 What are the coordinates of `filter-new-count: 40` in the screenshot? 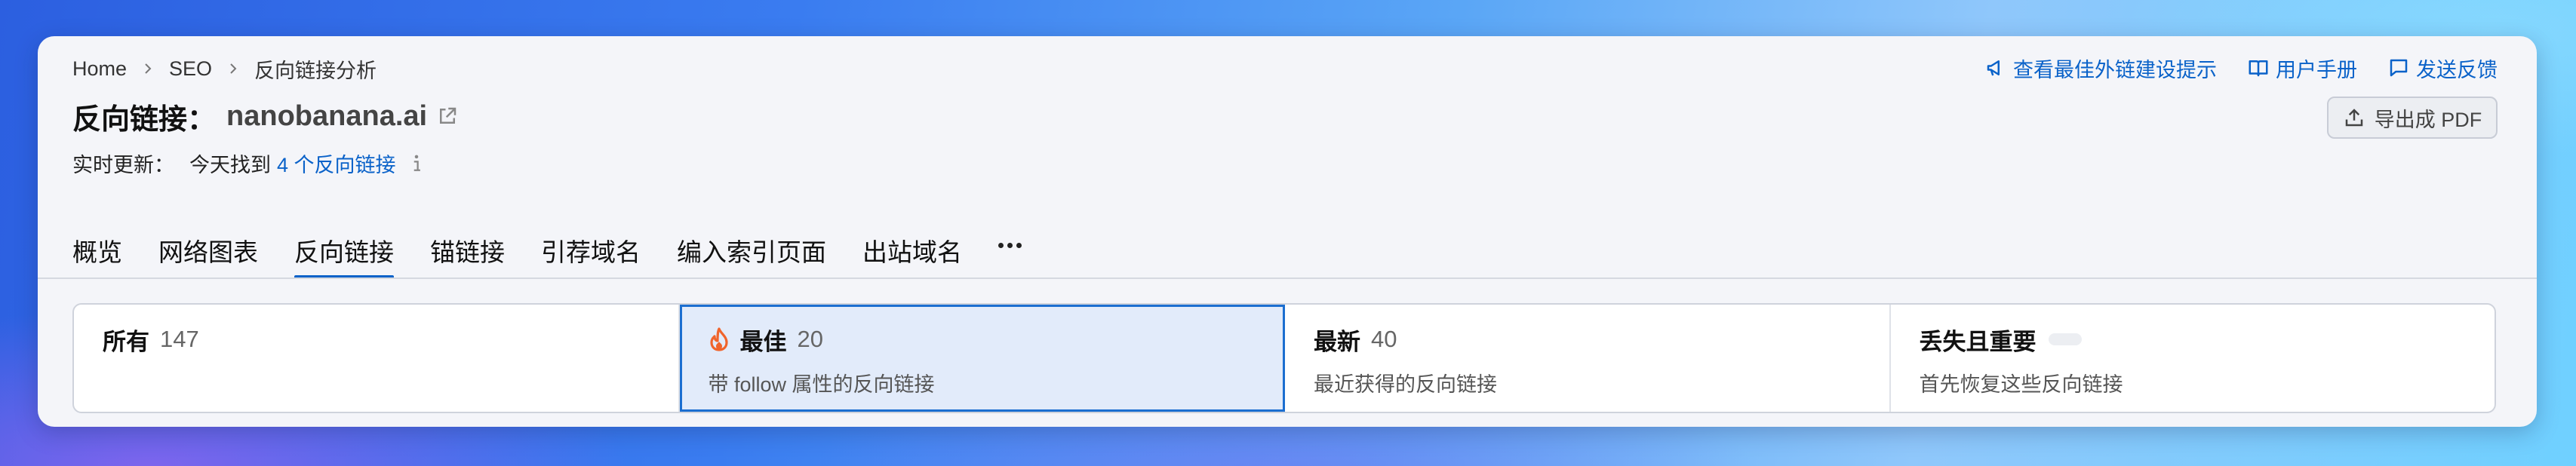 It's located at (1384, 339).